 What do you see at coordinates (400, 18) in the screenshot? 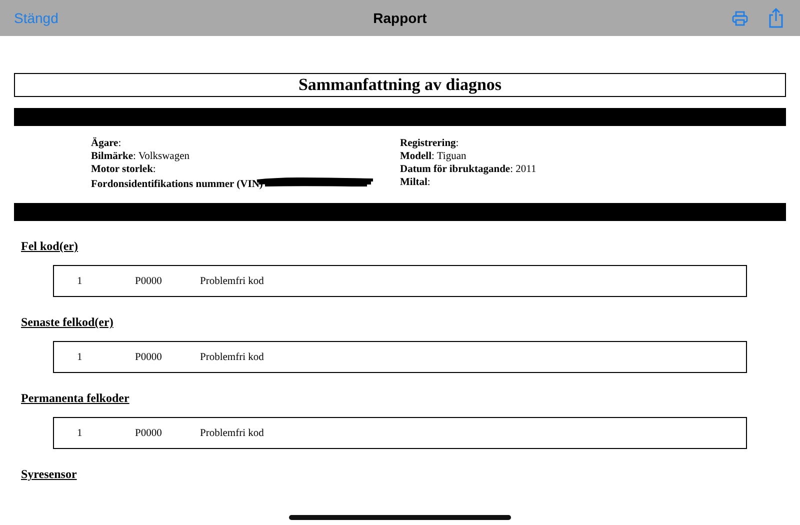
I see `window-title: Rapport` at bounding box center [400, 18].